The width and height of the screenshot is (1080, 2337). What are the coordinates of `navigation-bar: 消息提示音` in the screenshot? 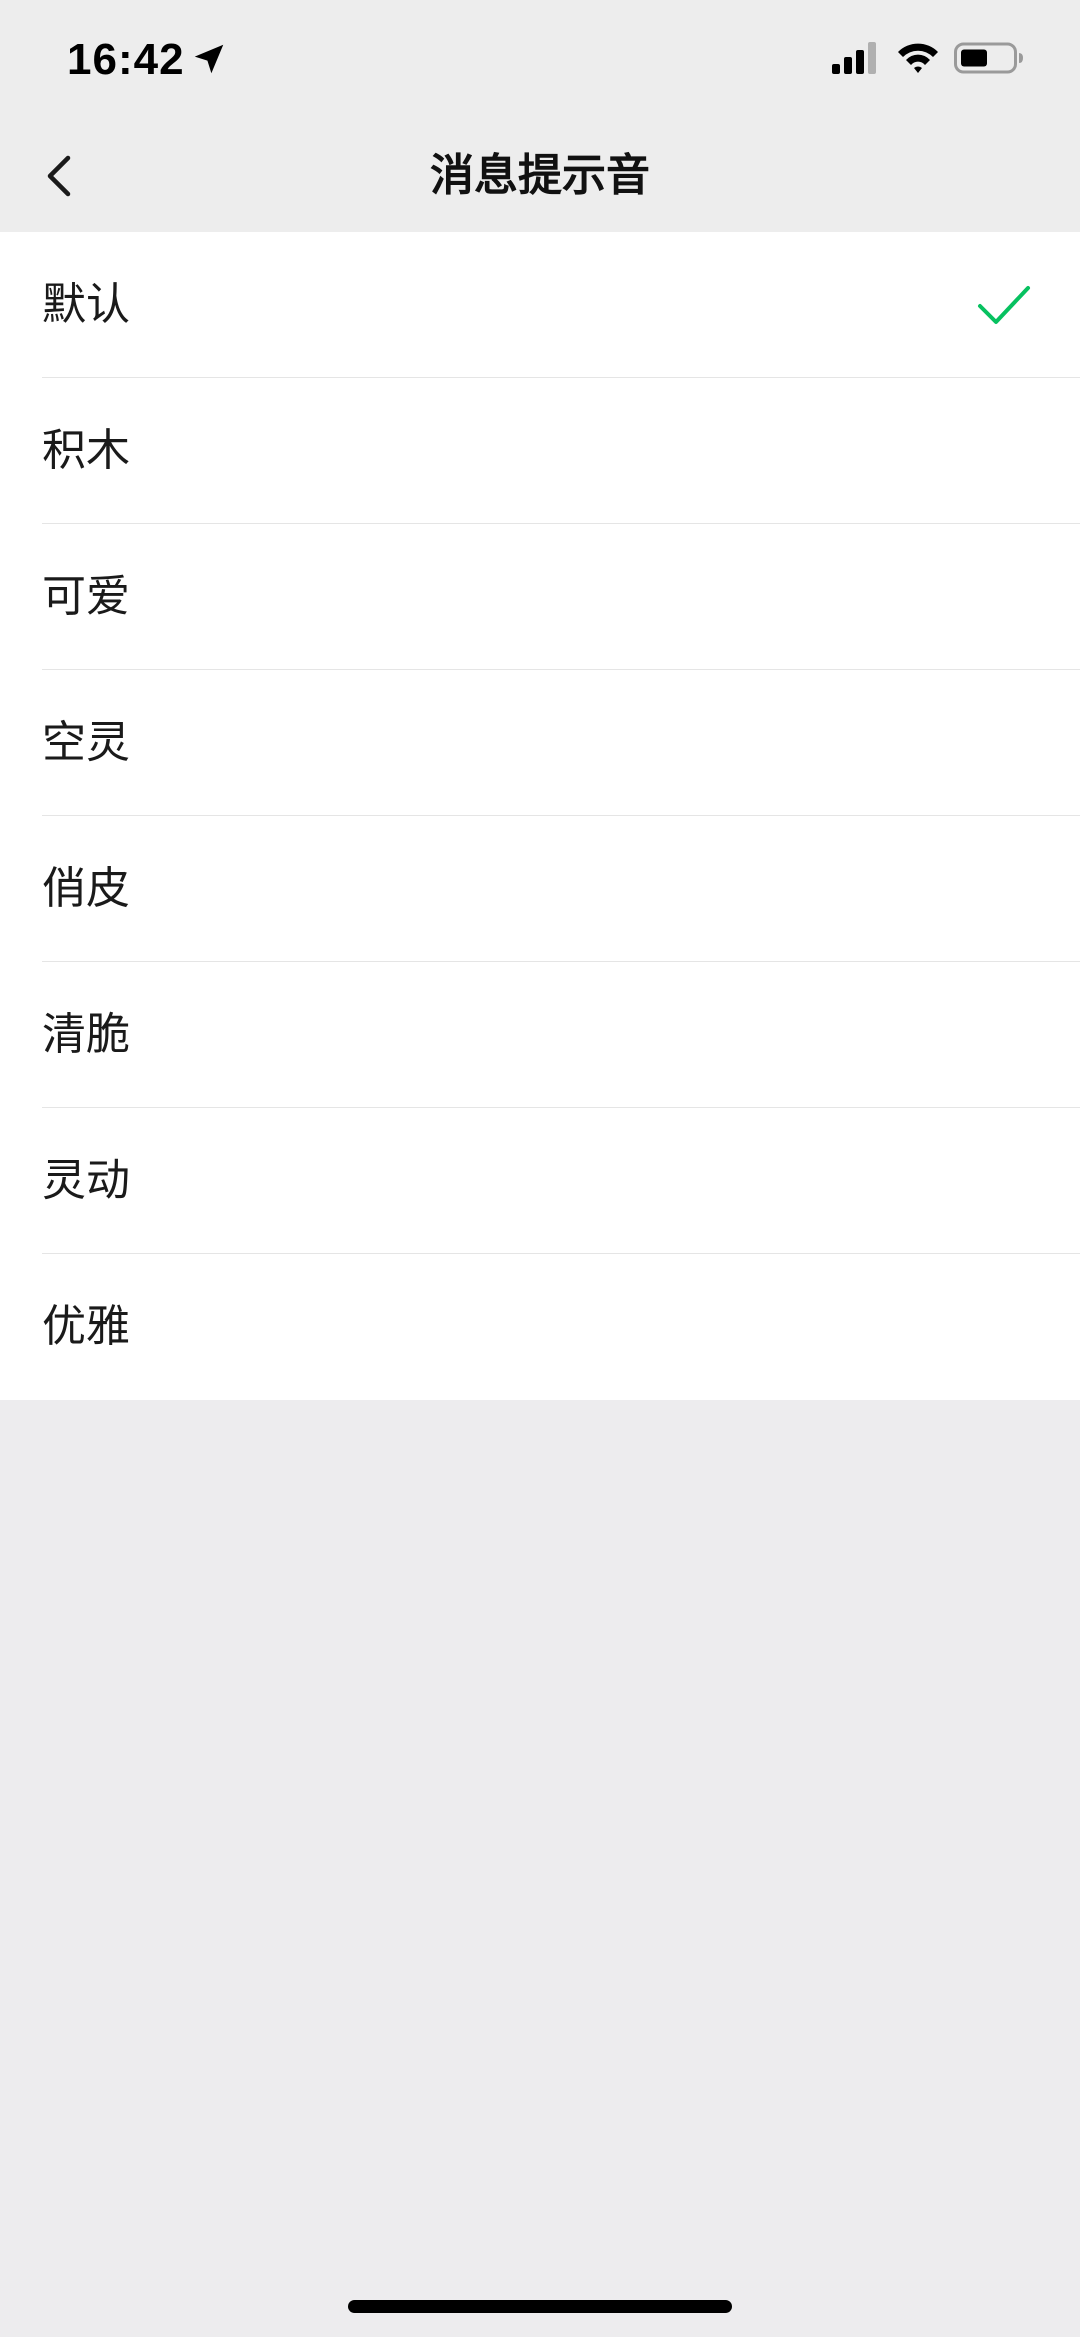 It's located at (540, 176).